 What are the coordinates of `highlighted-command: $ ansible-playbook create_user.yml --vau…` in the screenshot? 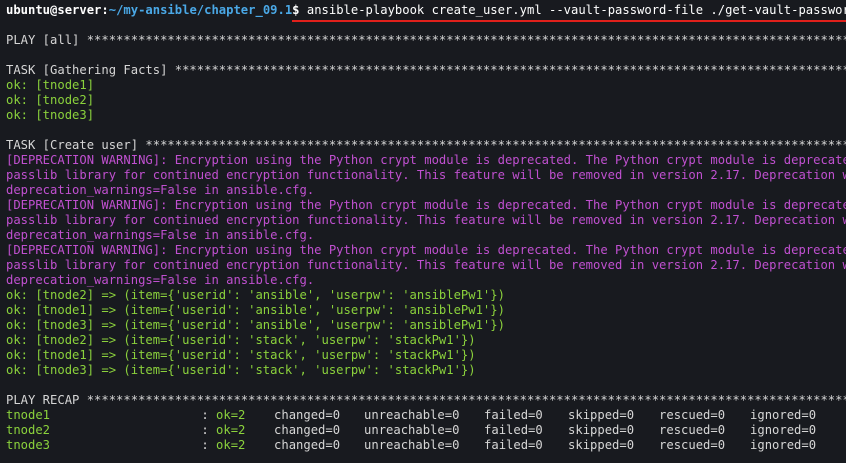 It's located at (569, 12).